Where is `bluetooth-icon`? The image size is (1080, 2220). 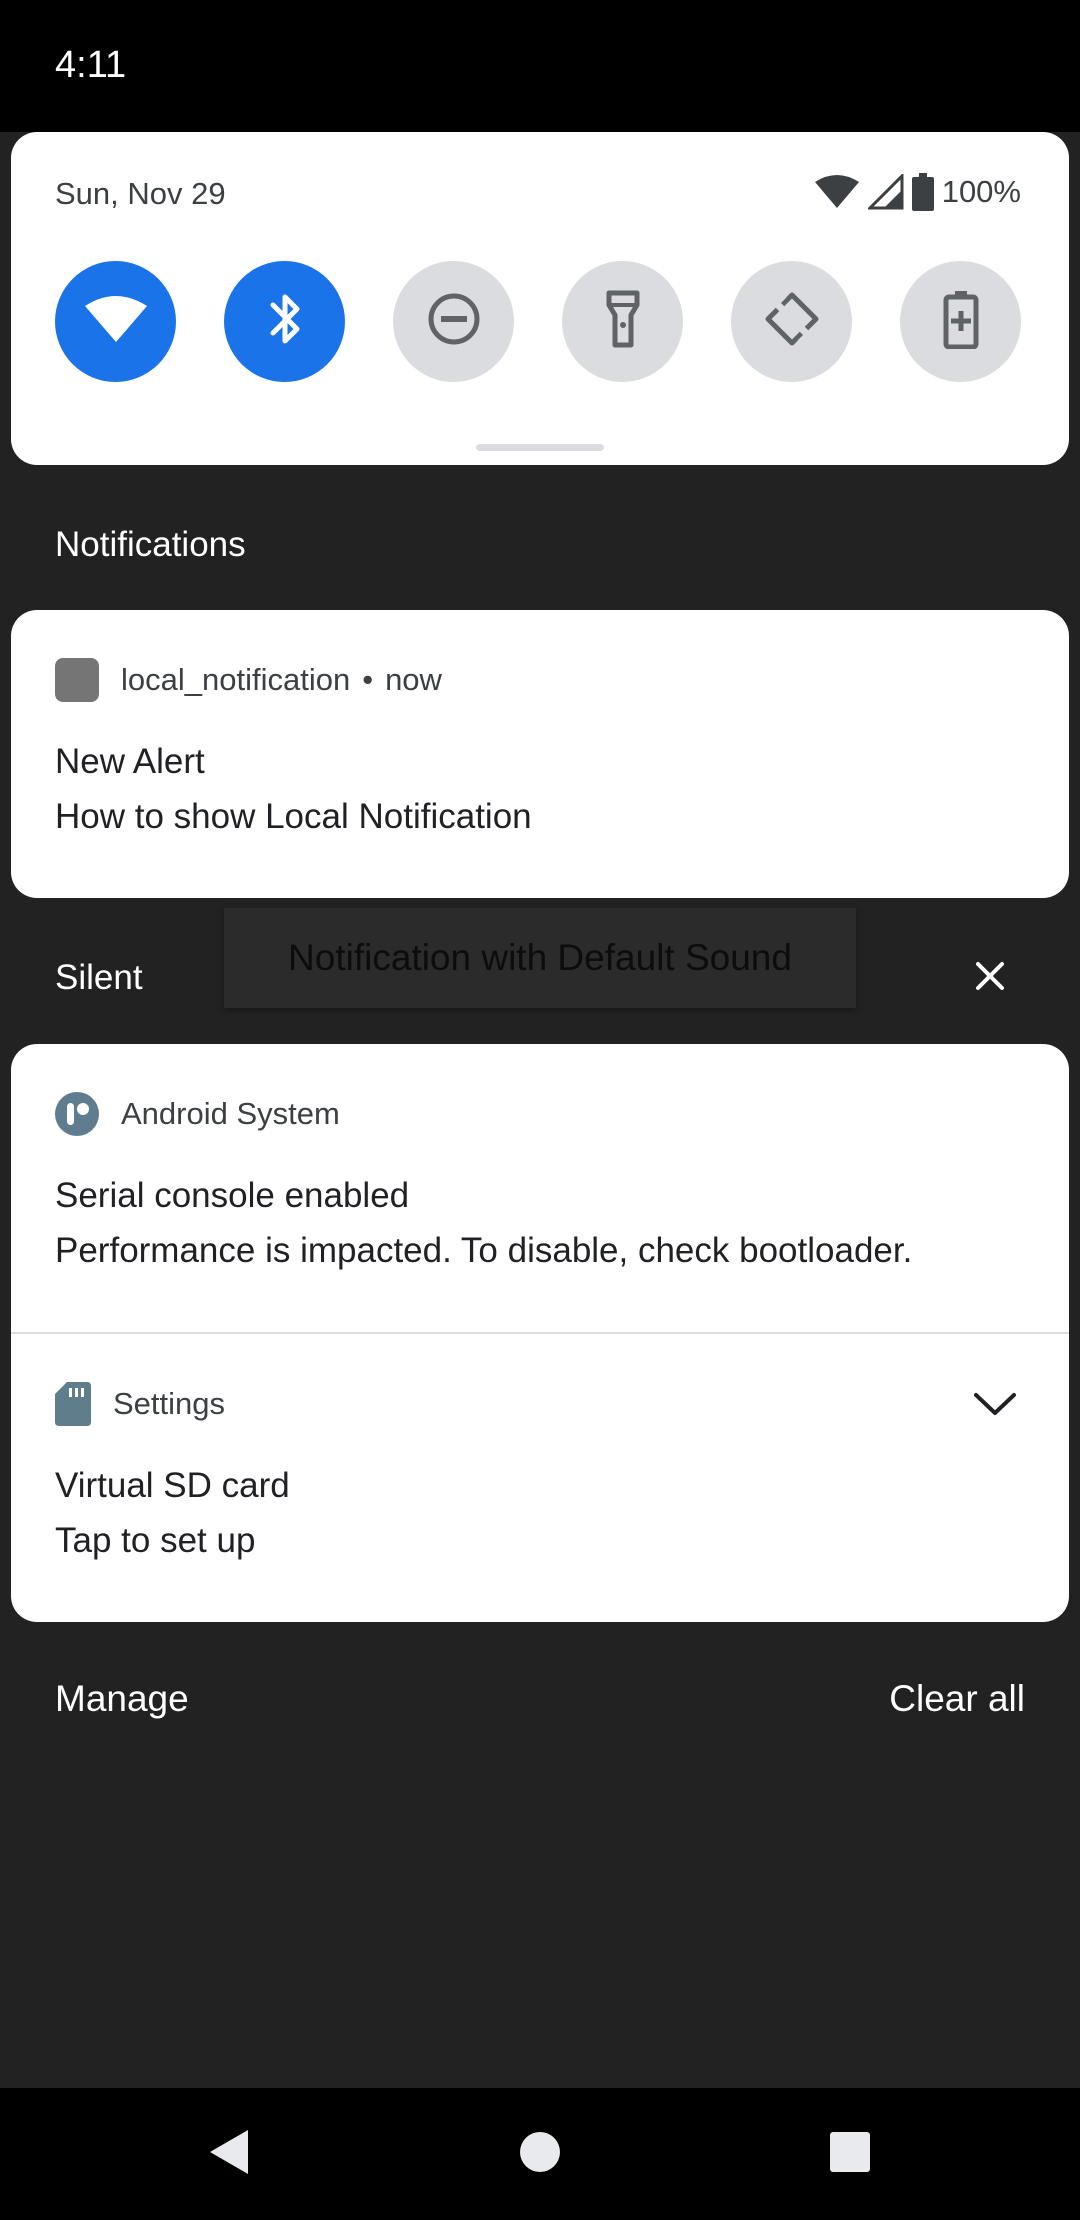 bluetooth-icon is located at coordinates (285, 321).